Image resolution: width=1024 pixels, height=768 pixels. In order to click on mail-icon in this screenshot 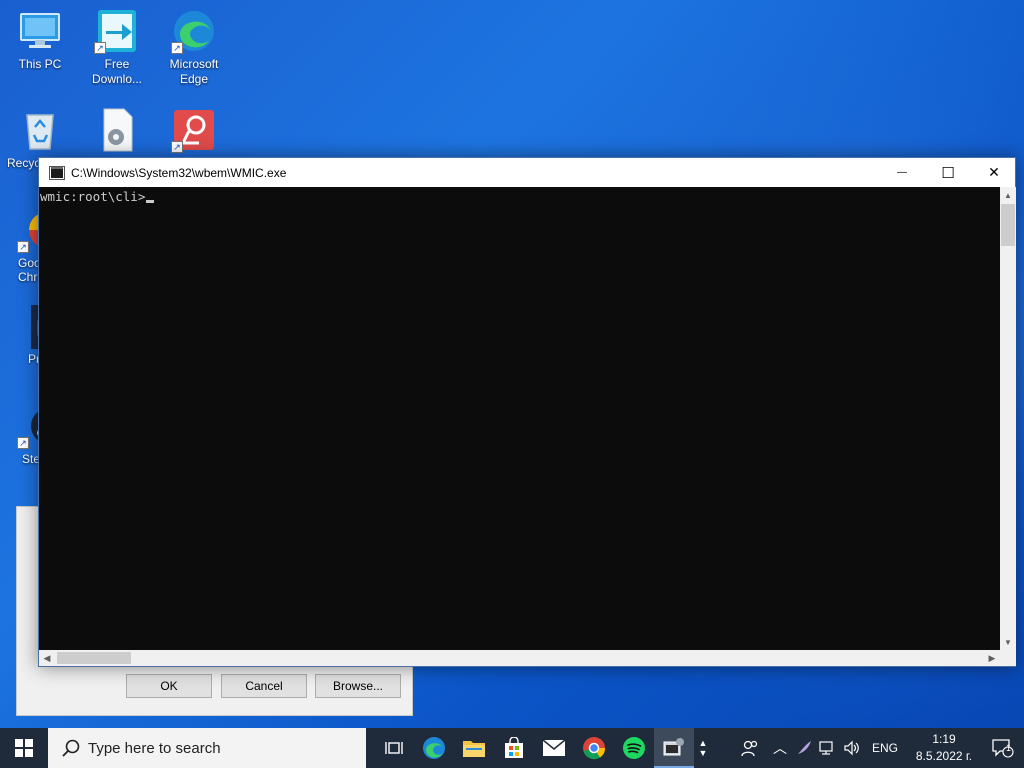, I will do `click(554, 747)`.